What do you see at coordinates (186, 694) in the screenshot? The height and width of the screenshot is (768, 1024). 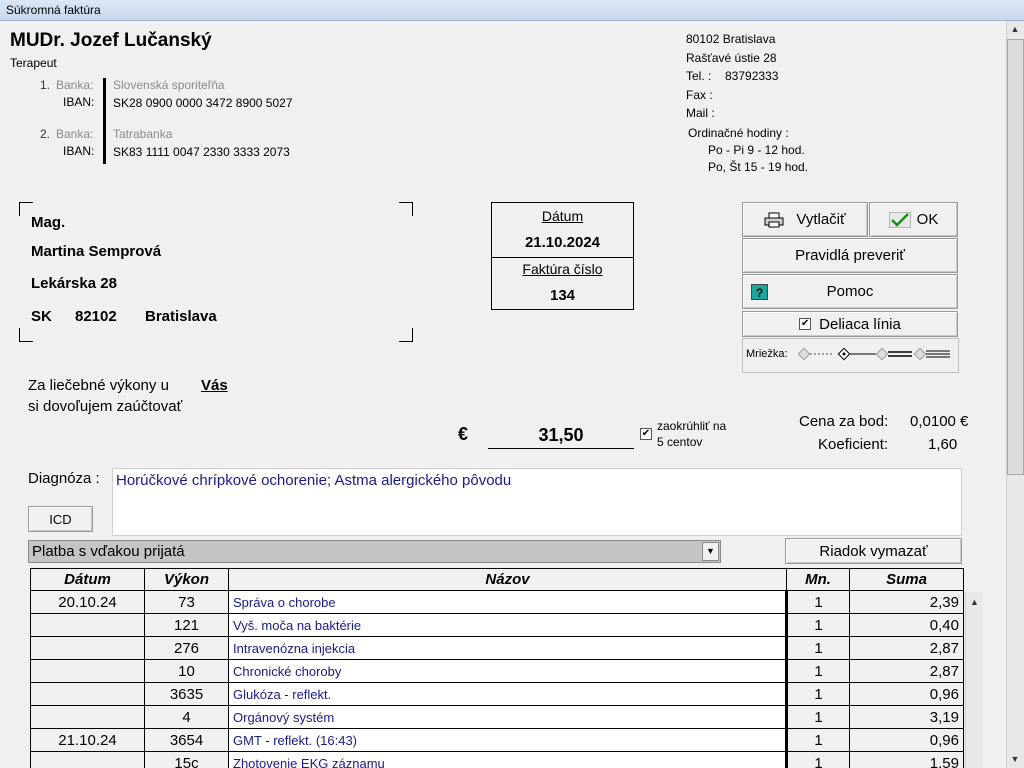 I see `row-code: 3635` at bounding box center [186, 694].